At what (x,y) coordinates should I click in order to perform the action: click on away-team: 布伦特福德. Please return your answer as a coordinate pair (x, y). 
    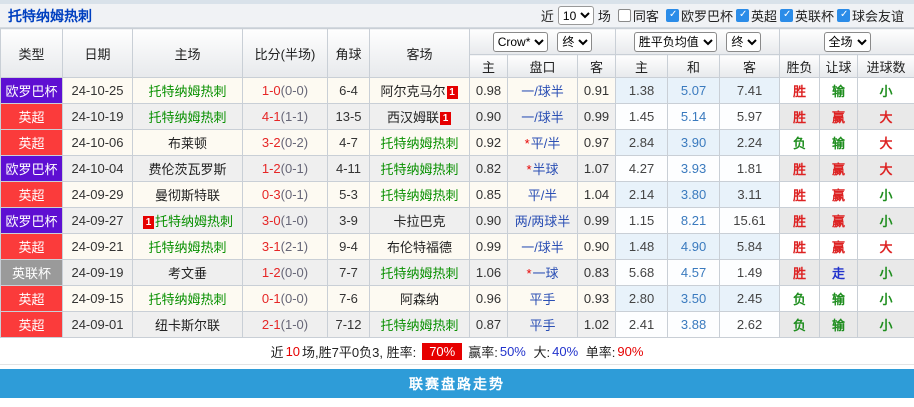
    Looking at the image, I should click on (419, 246).